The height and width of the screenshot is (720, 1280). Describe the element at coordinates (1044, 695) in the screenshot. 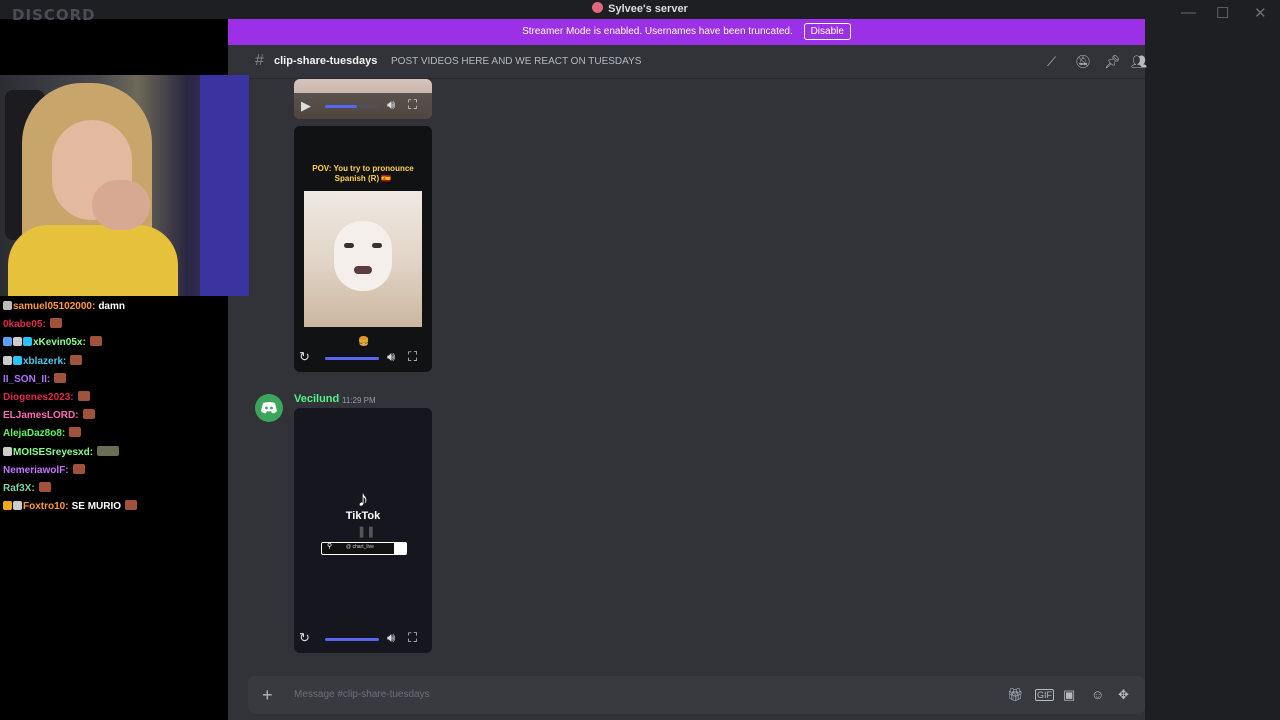

I see `gif-icon: GIF` at that location.